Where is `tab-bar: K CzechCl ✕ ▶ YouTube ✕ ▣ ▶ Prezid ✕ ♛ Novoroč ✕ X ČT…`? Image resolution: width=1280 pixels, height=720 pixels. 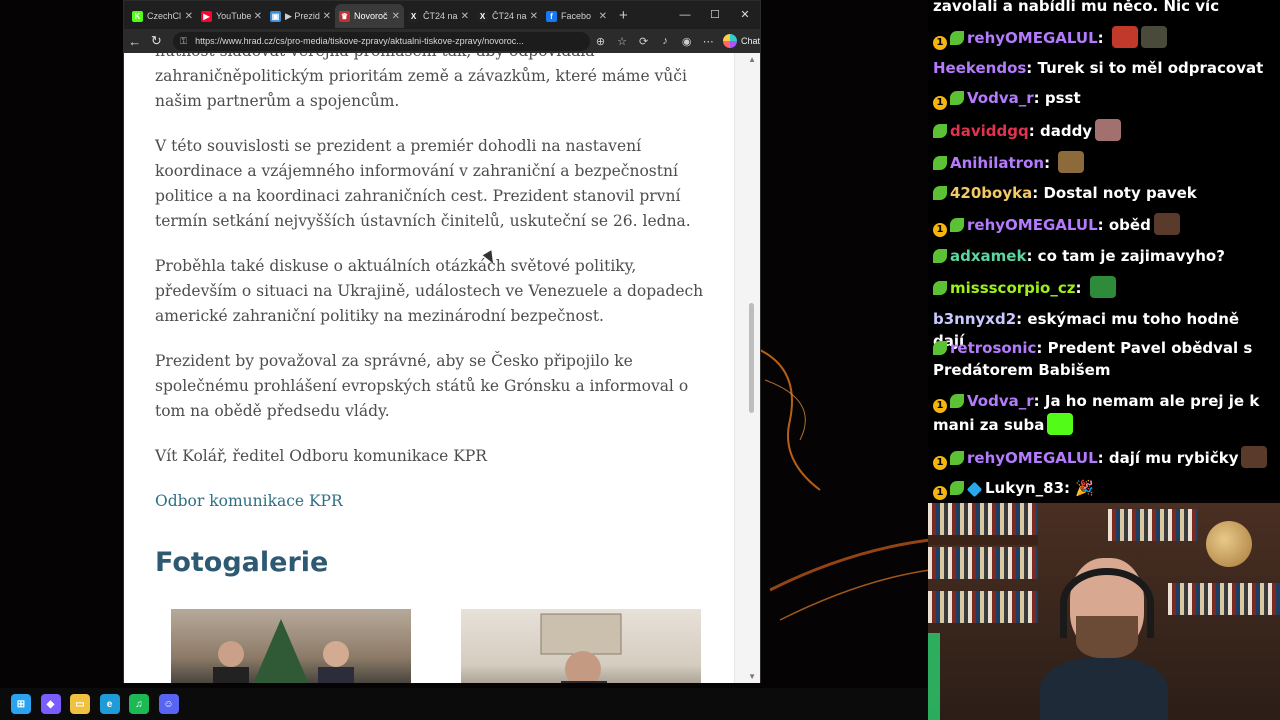 tab-bar: K CzechCl ✕ ▶ YouTube ✕ ▣ ▶ Prezid ✕ ♛ Novoroč ✕ X ČT… is located at coordinates (442, 15).